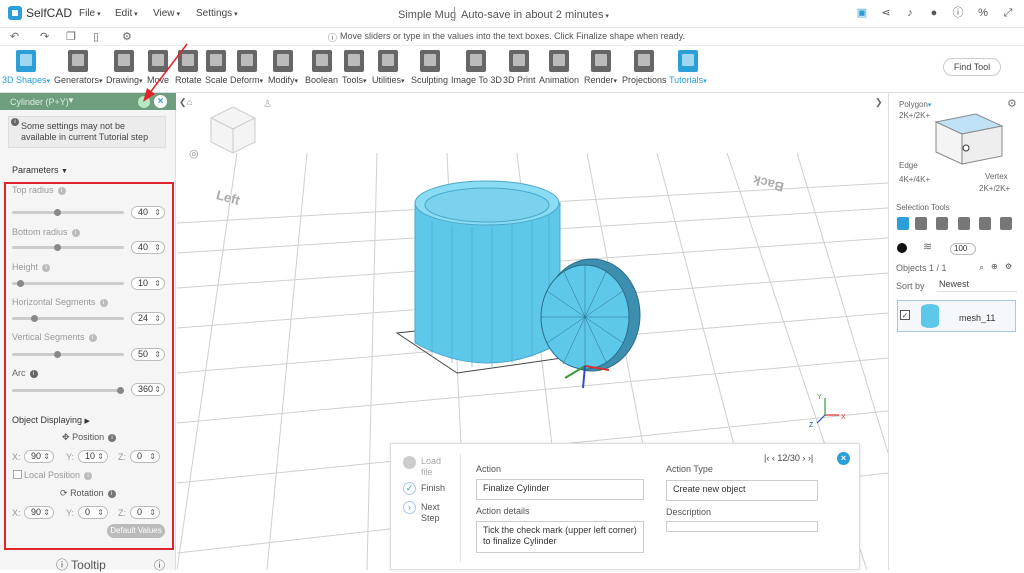 The image size is (1024, 573). What do you see at coordinates (902, 248) in the screenshot?
I see `color-swatch-icon` at bounding box center [902, 248].